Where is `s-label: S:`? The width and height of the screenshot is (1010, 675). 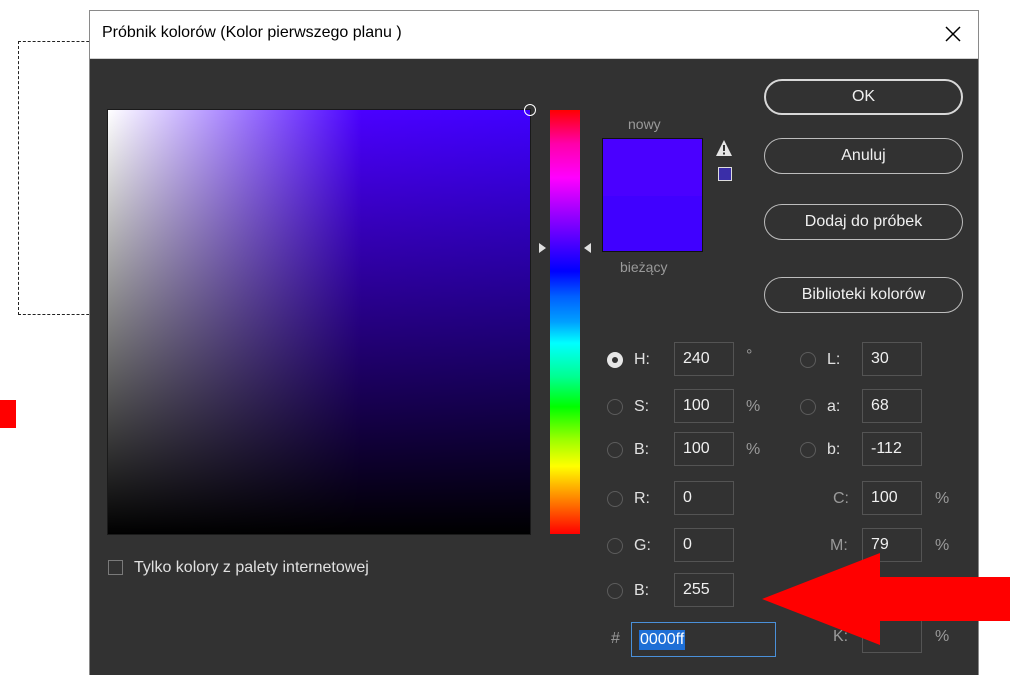
s-label: S: is located at coordinates (642, 406).